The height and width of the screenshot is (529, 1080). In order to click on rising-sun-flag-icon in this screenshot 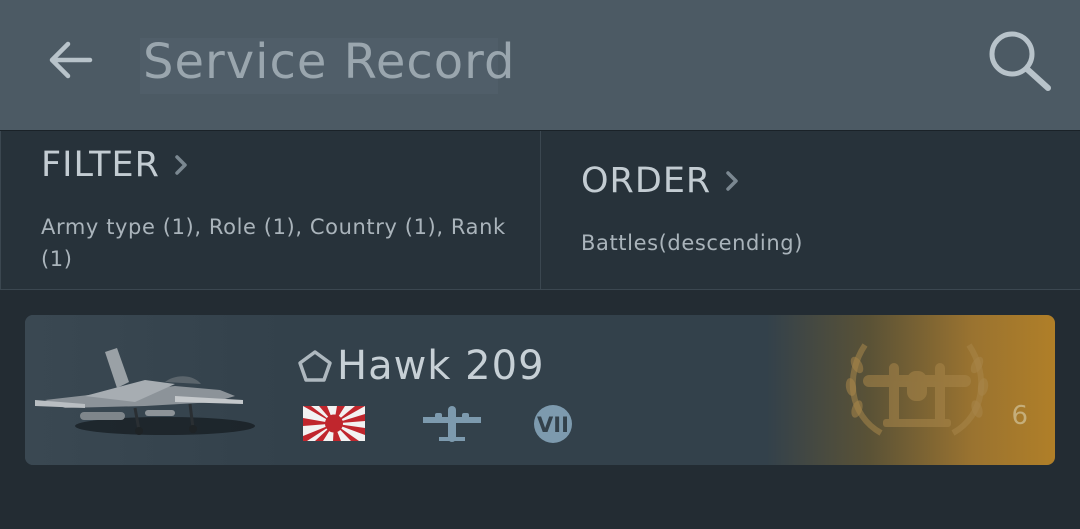, I will do `click(334, 423)`.